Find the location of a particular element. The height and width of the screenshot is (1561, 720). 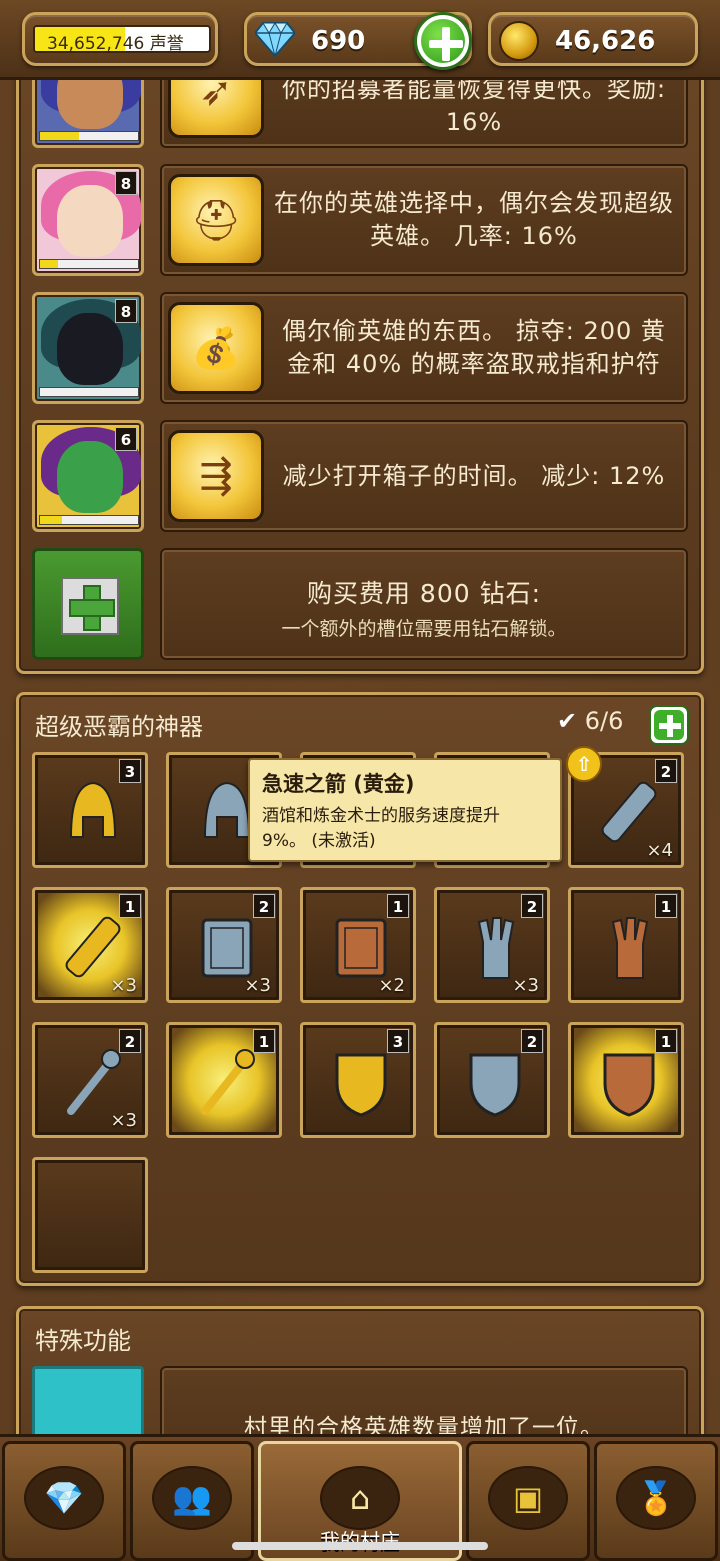

steel-quiver-icon is located at coordinates (629, 812).